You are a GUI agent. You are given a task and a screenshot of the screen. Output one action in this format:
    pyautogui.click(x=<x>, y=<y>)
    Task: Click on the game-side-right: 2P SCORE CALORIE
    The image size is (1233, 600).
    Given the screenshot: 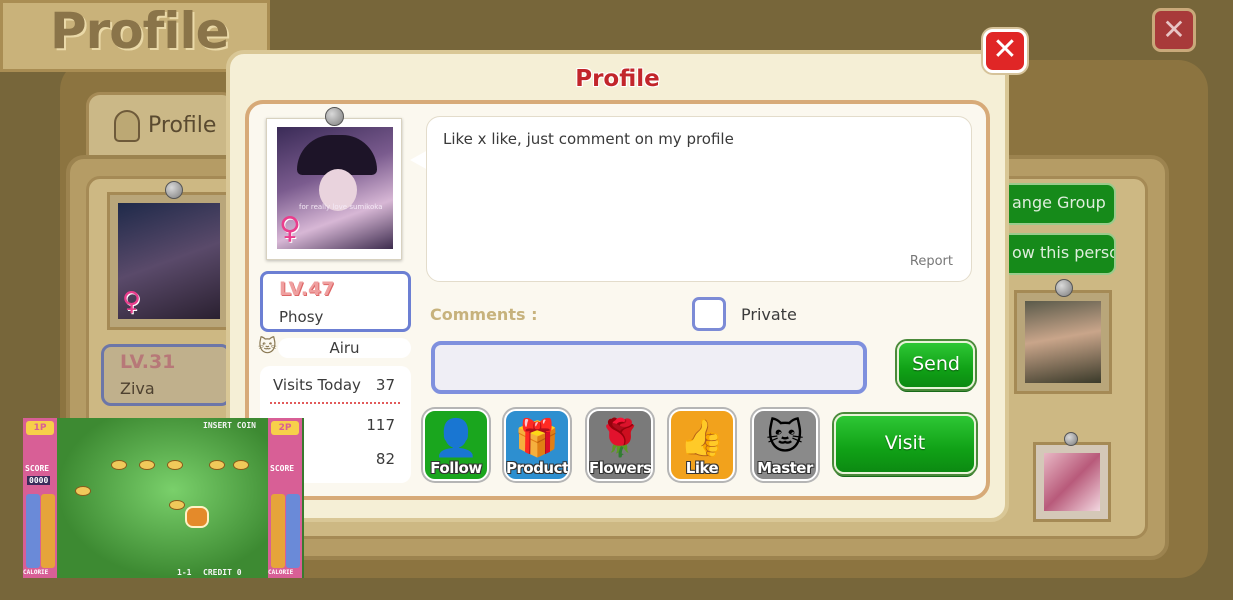 What is the action you would take?
    pyautogui.click(x=285, y=498)
    